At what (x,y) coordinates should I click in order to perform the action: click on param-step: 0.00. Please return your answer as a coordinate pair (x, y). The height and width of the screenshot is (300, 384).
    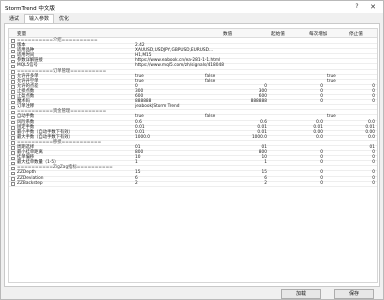
    Looking at the image, I should click on (295, 133).